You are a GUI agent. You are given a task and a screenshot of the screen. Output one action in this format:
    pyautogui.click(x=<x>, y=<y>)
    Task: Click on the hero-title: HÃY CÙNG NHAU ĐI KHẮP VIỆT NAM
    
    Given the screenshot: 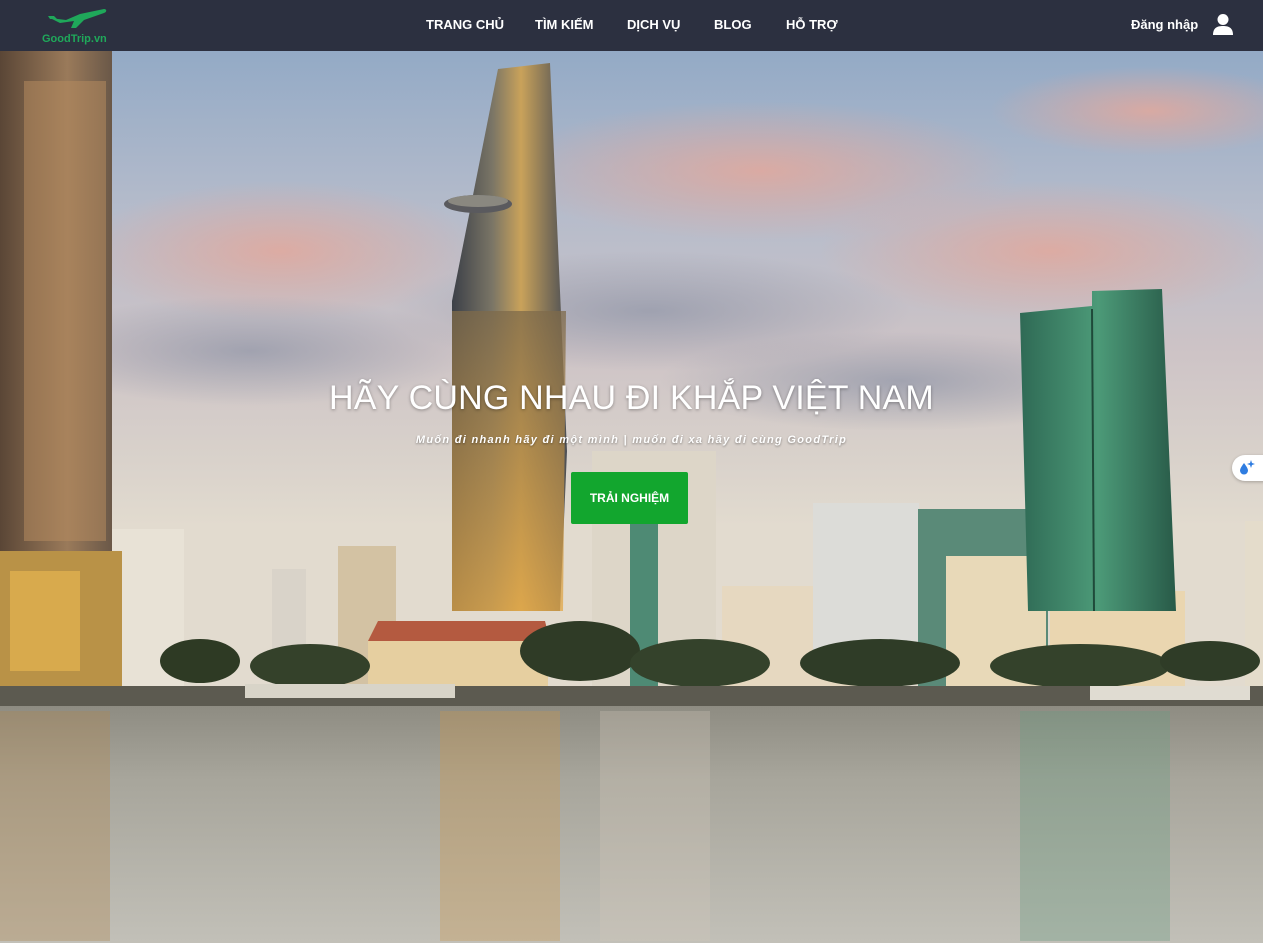 What is the action you would take?
    pyautogui.click(x=631, y=398)
    